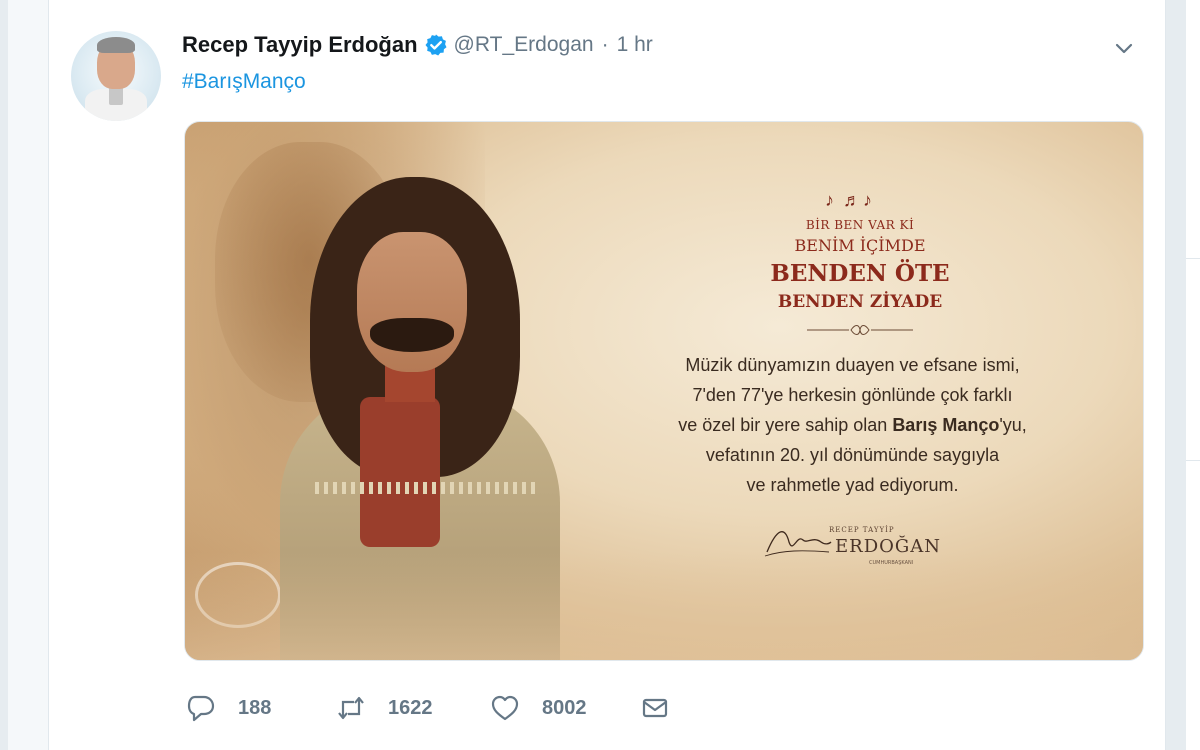 The image size is (1200, 750). Describe the element at coordinates (852, 395) in the screenshot. I see `message-line-2: 7'den 77'ye herkesin gönlünde çok farklı` at that location.